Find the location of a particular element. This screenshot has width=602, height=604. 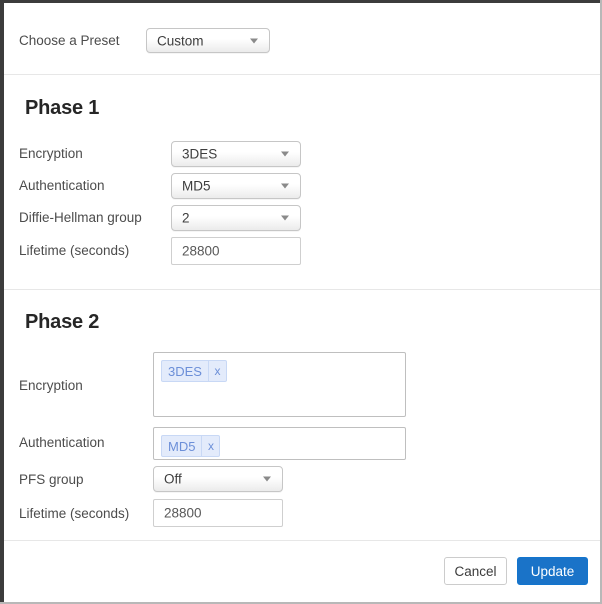

phase2-encryption-multiselect: 3DES x is located at coordinates (279, 384).